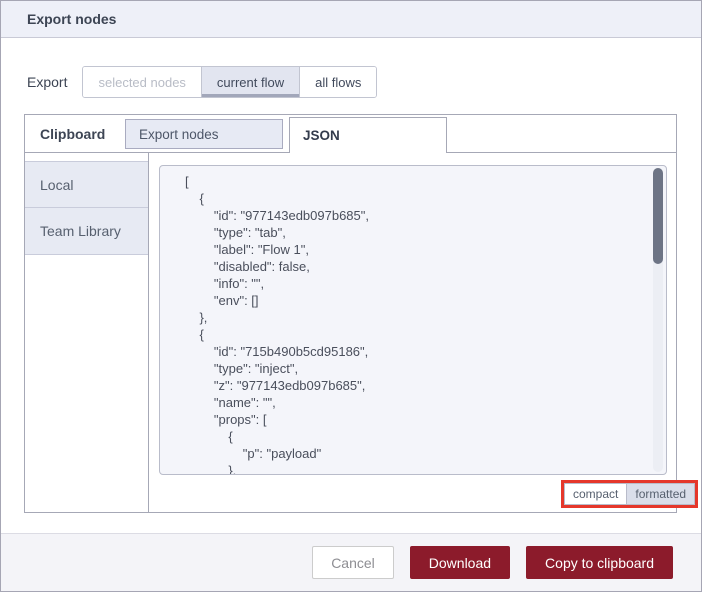 This screenshot has height=592, width=702. I want to click on scrollbar-thumb, so click(658, 216).